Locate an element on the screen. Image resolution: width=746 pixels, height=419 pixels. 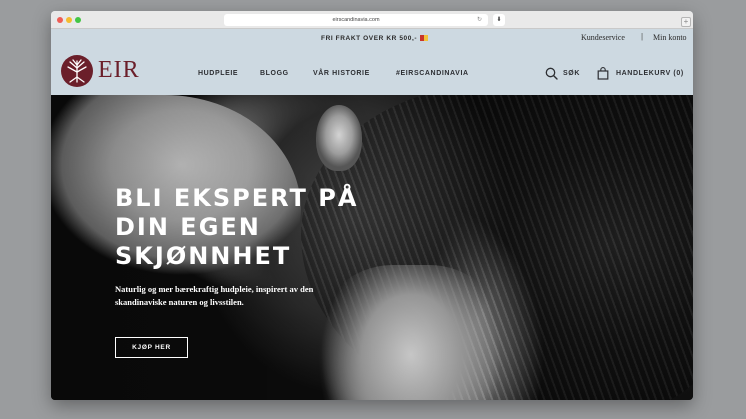
shopping-bag-icon is located at coordinates (603, 73).